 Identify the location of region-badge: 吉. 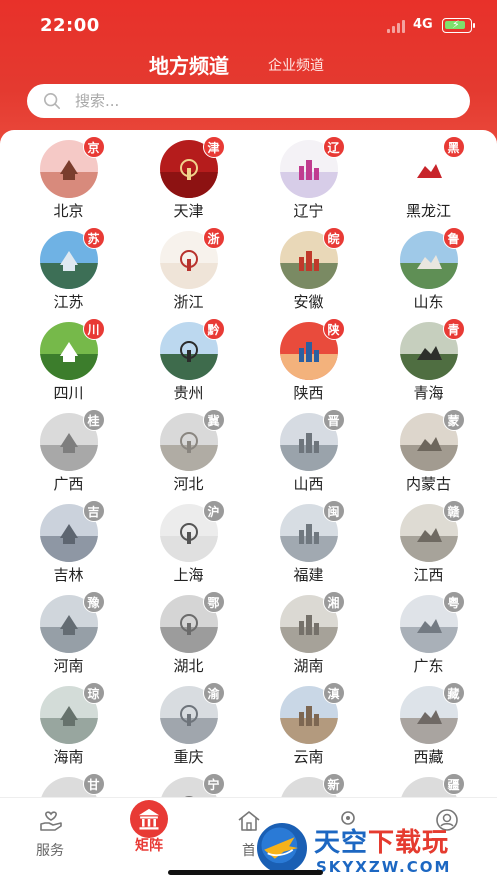
(93, 511).